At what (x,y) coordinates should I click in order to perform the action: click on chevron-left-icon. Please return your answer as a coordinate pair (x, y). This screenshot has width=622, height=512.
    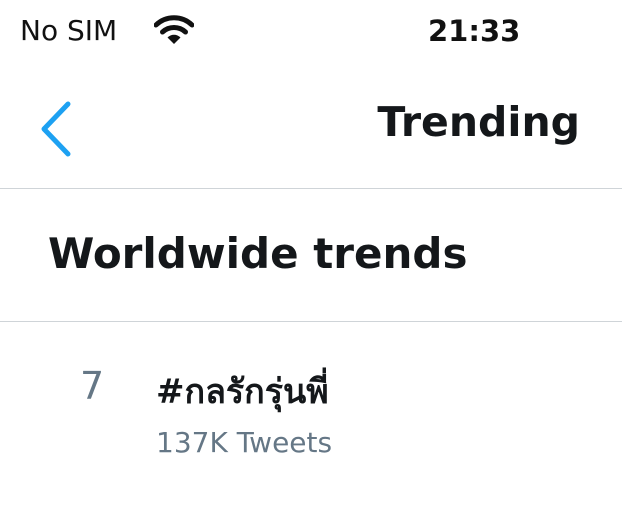
    Looking at the image, I should click on (58, 129).